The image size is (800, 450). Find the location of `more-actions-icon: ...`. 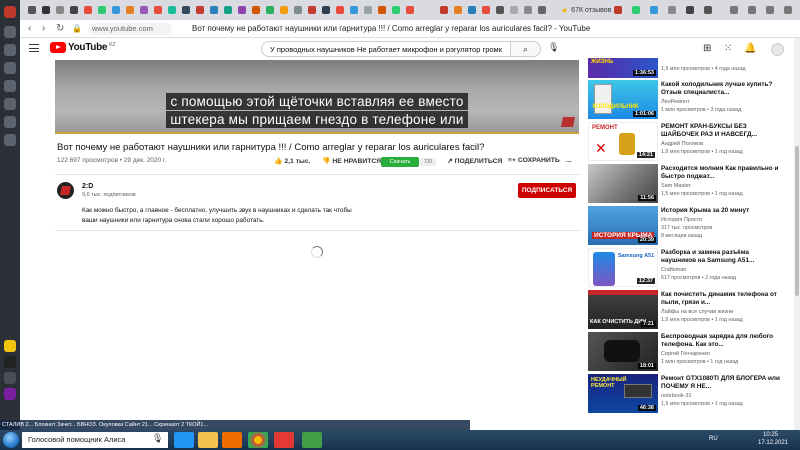

more-actions-icon: ... is located at coordinates (569, 160).